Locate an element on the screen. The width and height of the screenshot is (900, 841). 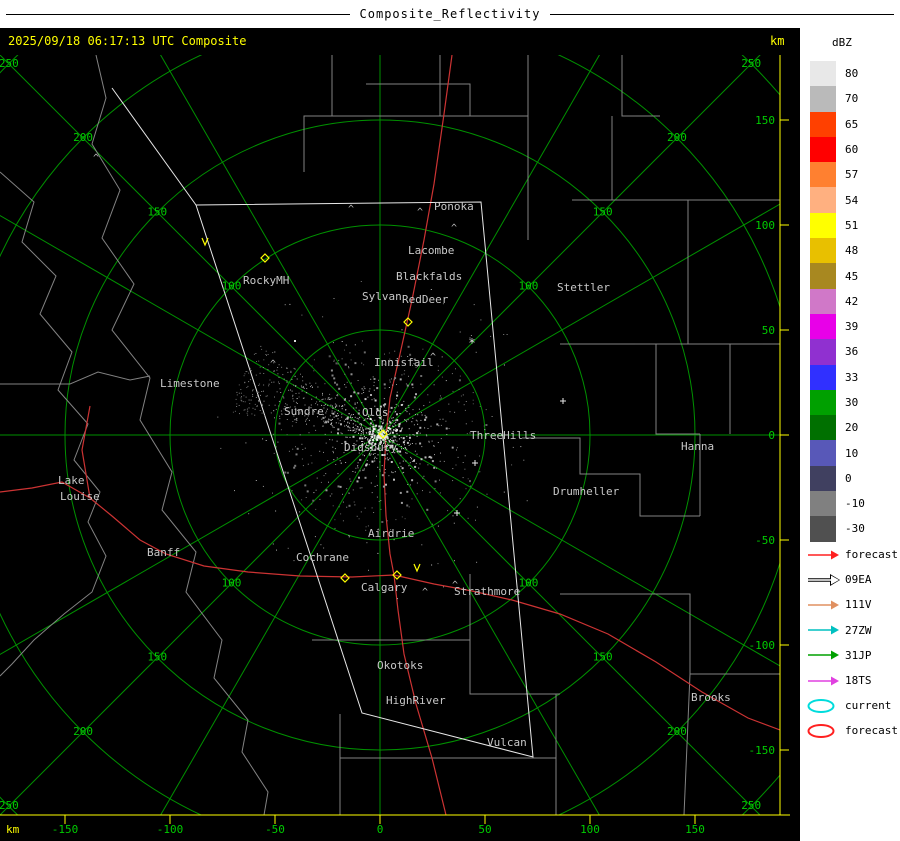
right-axis-tick-label: -50 is located at coordinates (765, 540).